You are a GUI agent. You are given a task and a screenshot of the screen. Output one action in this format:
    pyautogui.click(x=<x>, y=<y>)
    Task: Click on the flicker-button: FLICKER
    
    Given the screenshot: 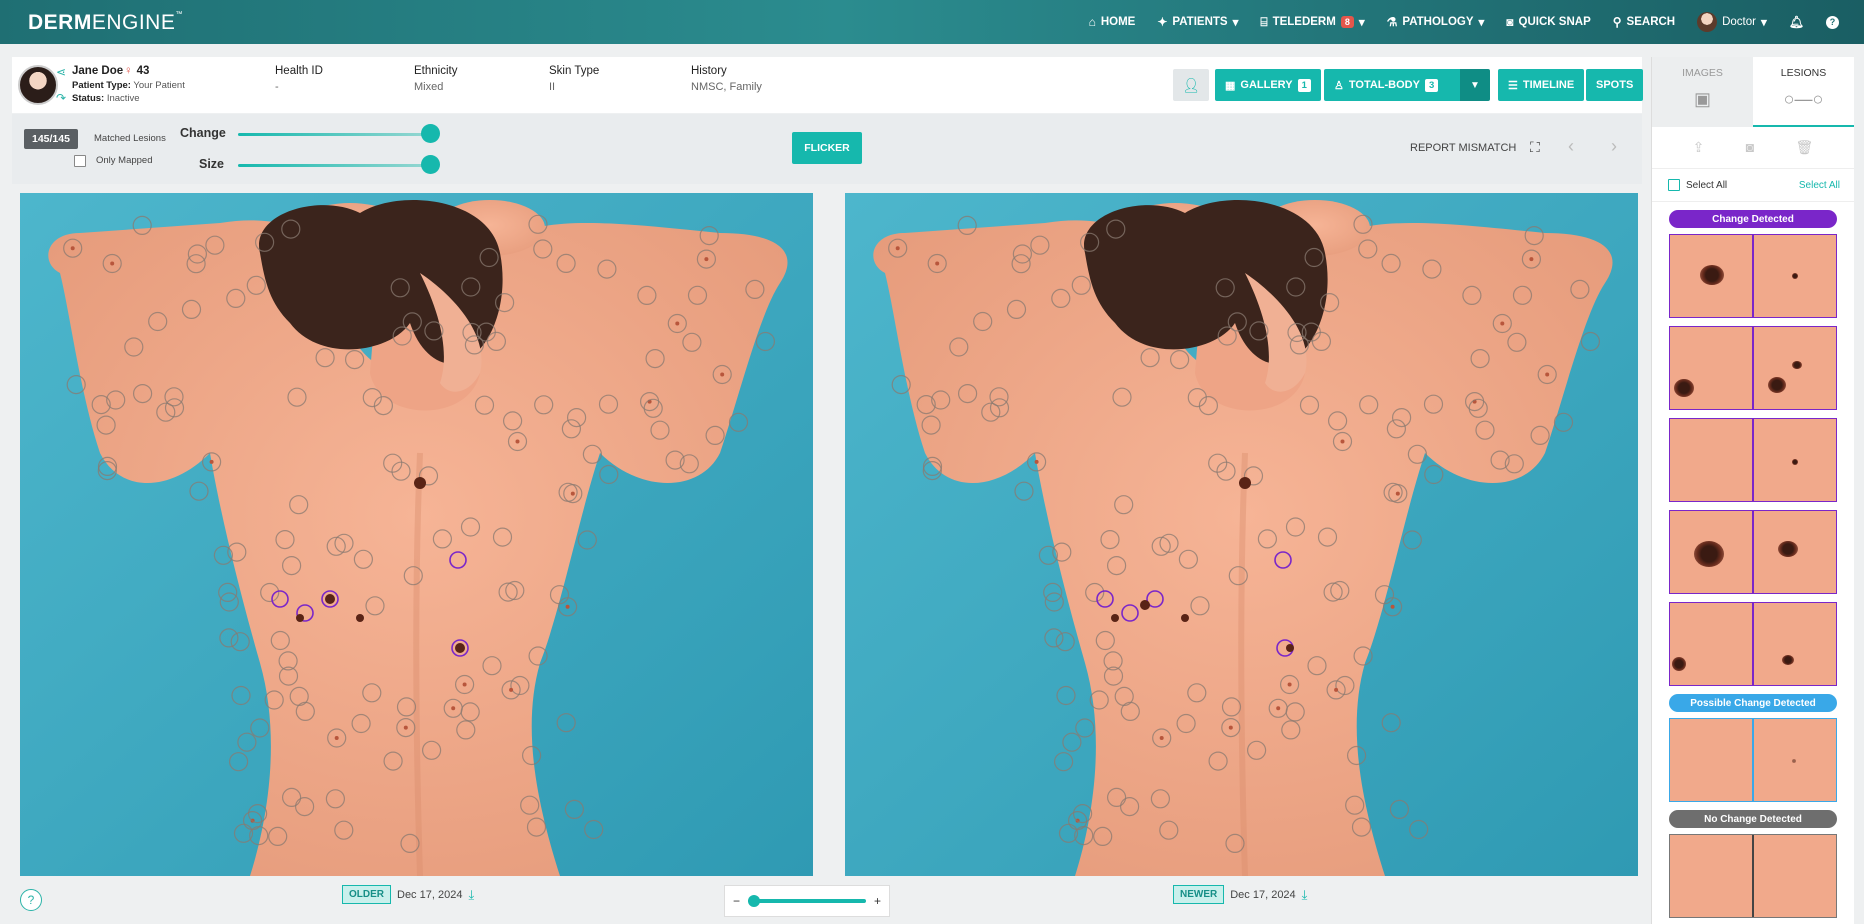 What is the action you would take?
    pyautogui.click(x=827, y=148)
    